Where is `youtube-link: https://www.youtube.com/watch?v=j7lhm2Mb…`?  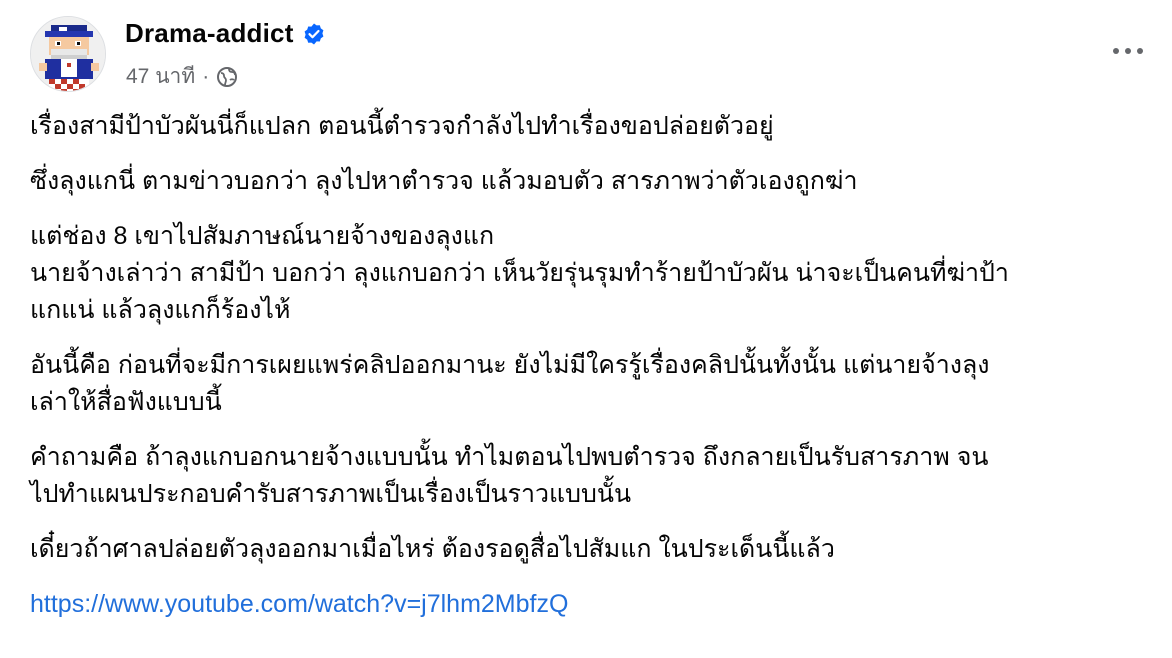 youtube-link: https://www.youtube.com/watch?v=j7lhm2Mb… is located at coordinates (299, 604).